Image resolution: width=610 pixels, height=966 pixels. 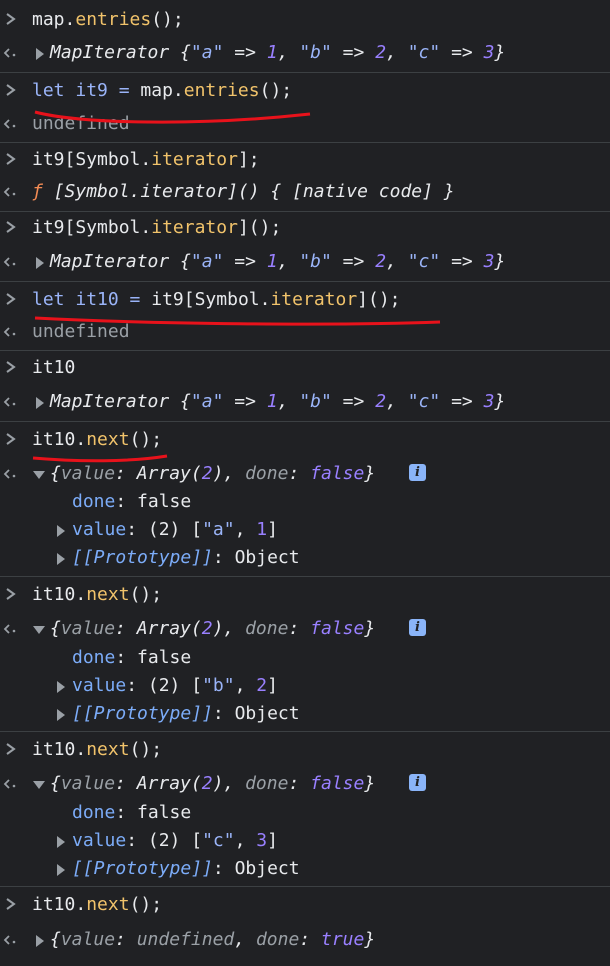 I want to click on console-input-text: it9[Symbol.iterator]();, so click(x=156, y=228).